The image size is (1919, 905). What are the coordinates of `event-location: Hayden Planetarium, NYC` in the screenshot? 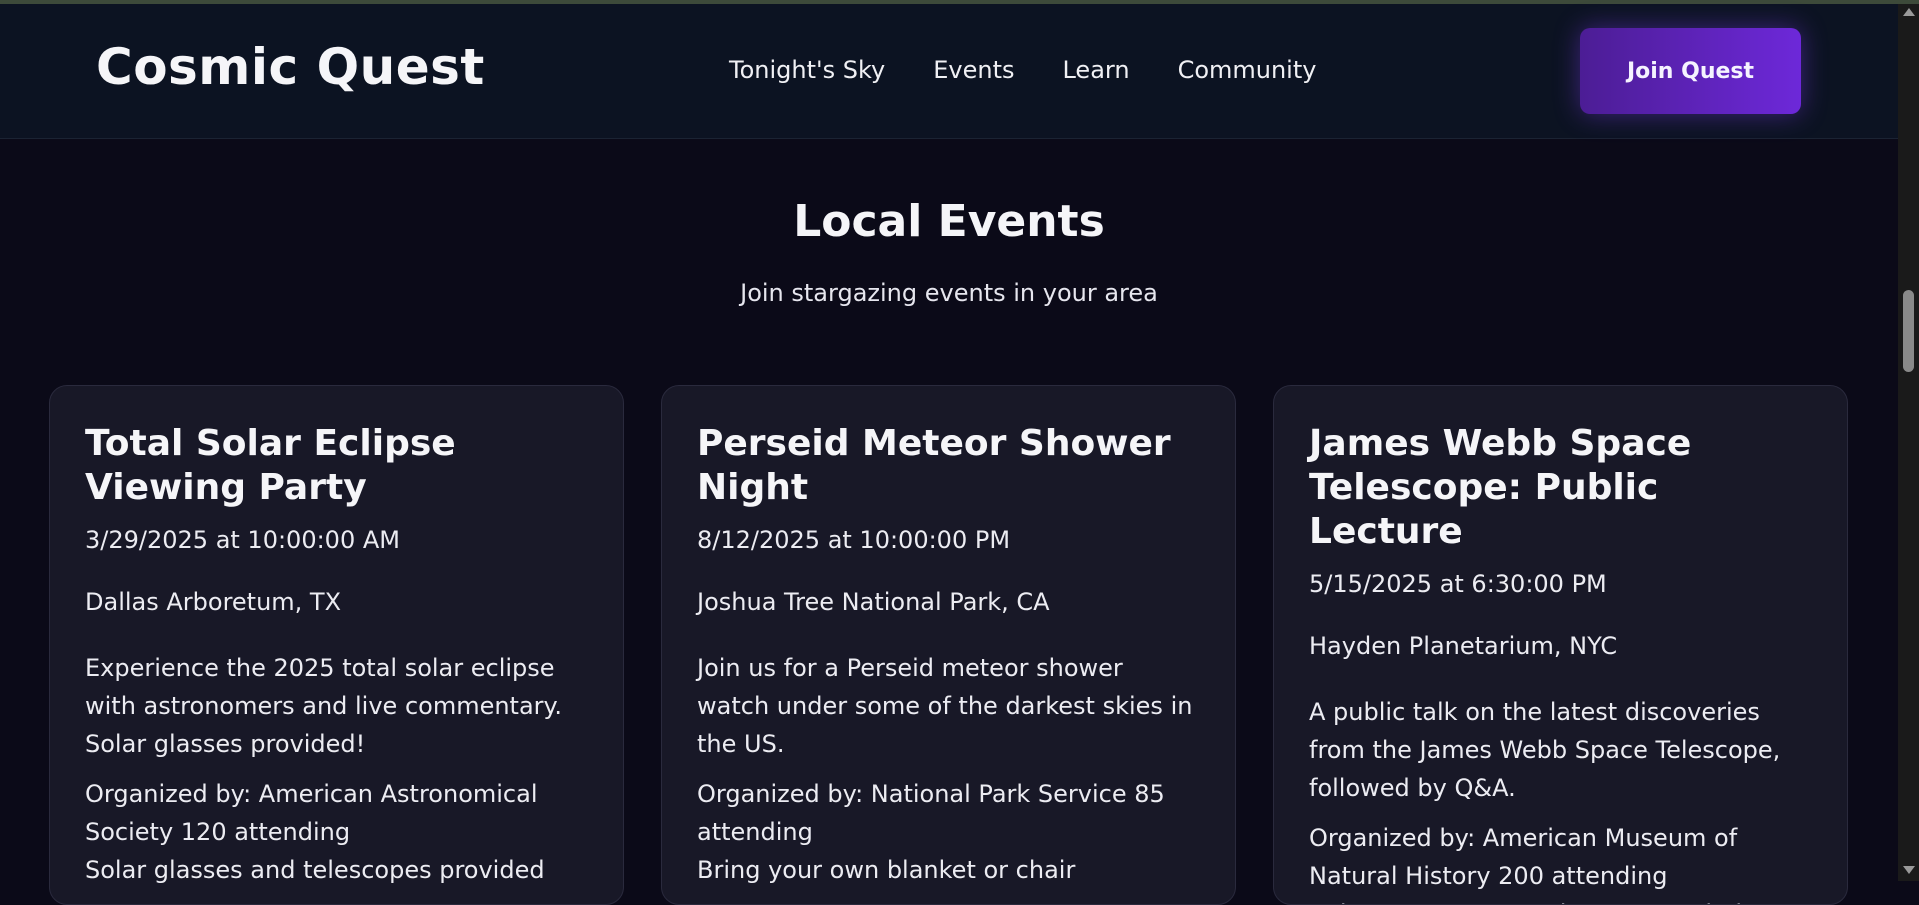 It's located at (1463, 646).